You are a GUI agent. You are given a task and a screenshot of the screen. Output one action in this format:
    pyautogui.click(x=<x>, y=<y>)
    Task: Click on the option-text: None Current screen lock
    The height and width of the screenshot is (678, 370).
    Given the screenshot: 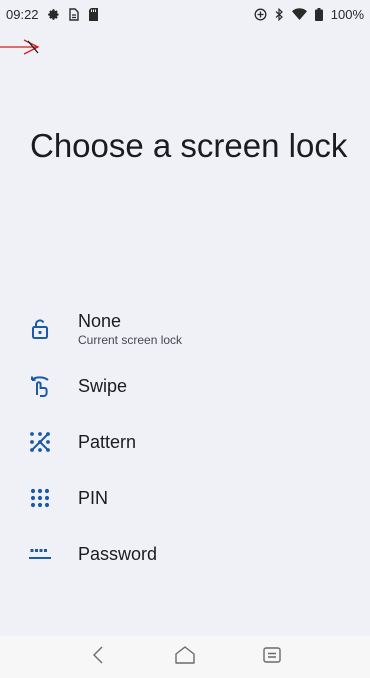 What is the action you would take?
    pyautogui.click(x=130, y=329)
    